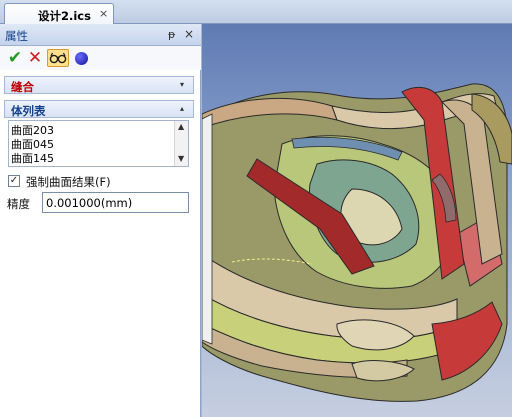  What do you see at coordinates (256, 12) in the screenshot?
I see `document-tab-strip: 设计2.ics ×` at bounding box center [256, 12].